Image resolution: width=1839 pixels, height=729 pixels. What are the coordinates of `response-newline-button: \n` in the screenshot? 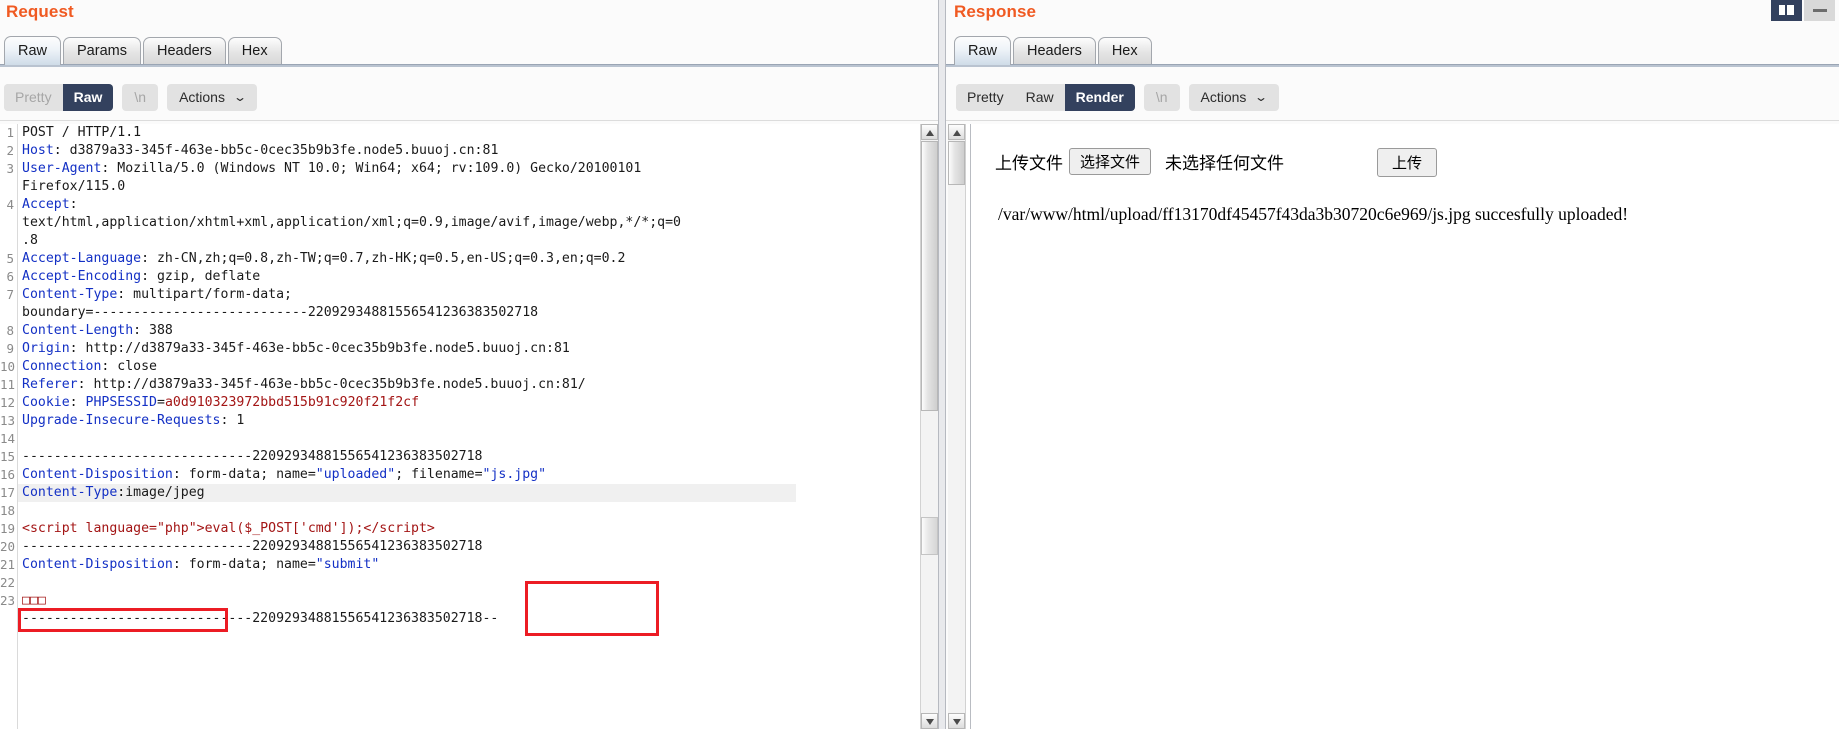 It's located at (1161, 97).